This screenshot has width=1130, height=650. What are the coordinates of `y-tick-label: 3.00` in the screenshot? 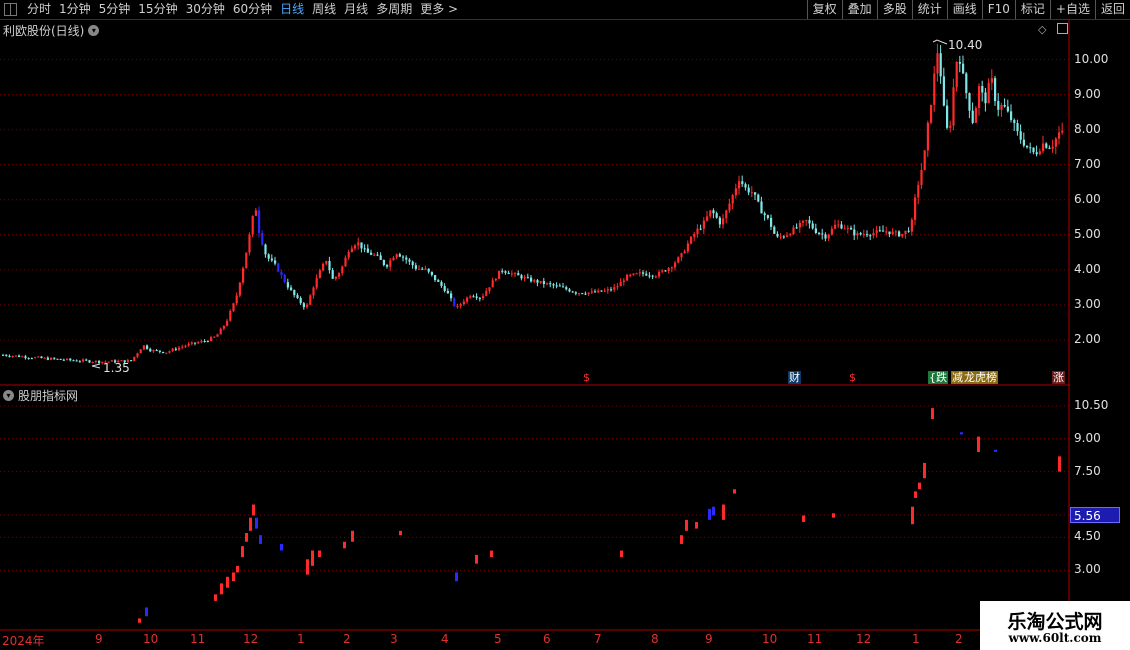 It's located at (1087, 303).